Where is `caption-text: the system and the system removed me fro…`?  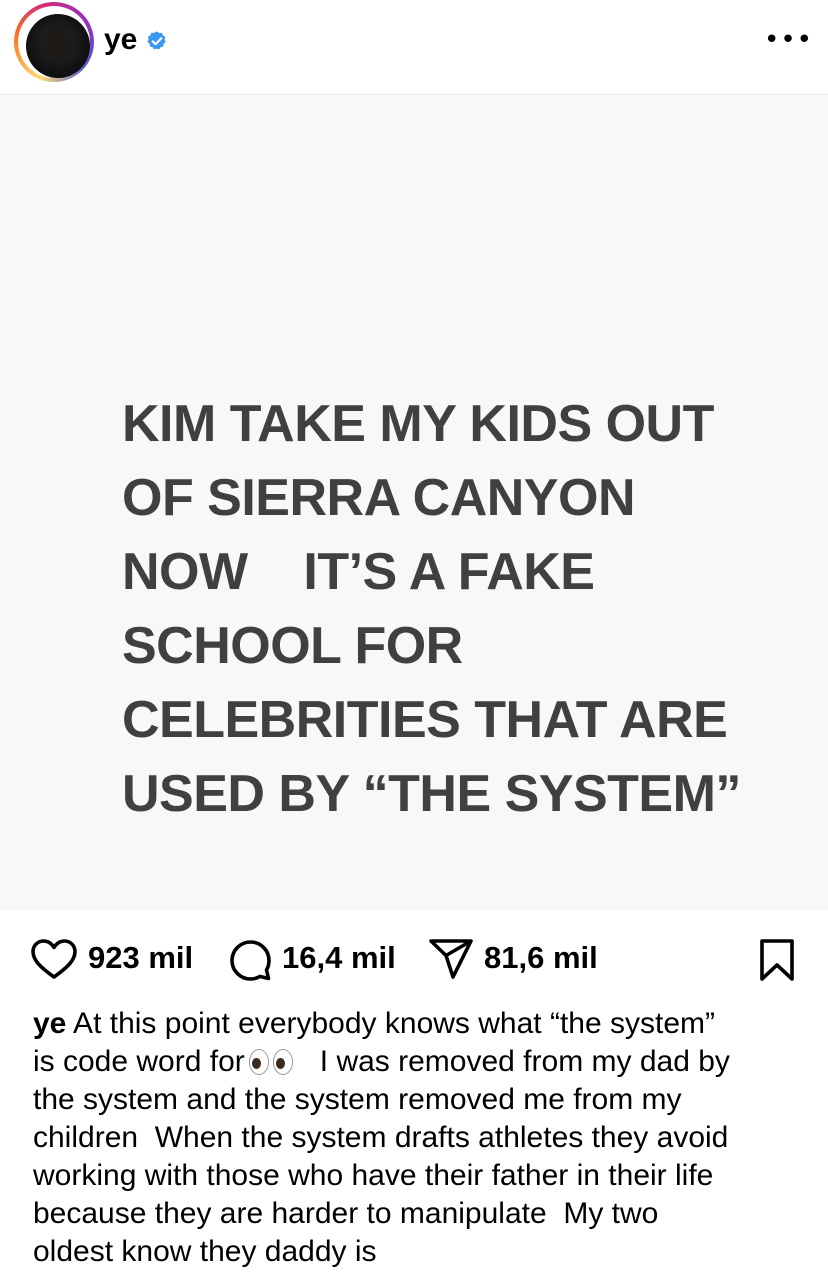 caption-text: the system and the system removed me fro… is located at coordinates (357, 1099).